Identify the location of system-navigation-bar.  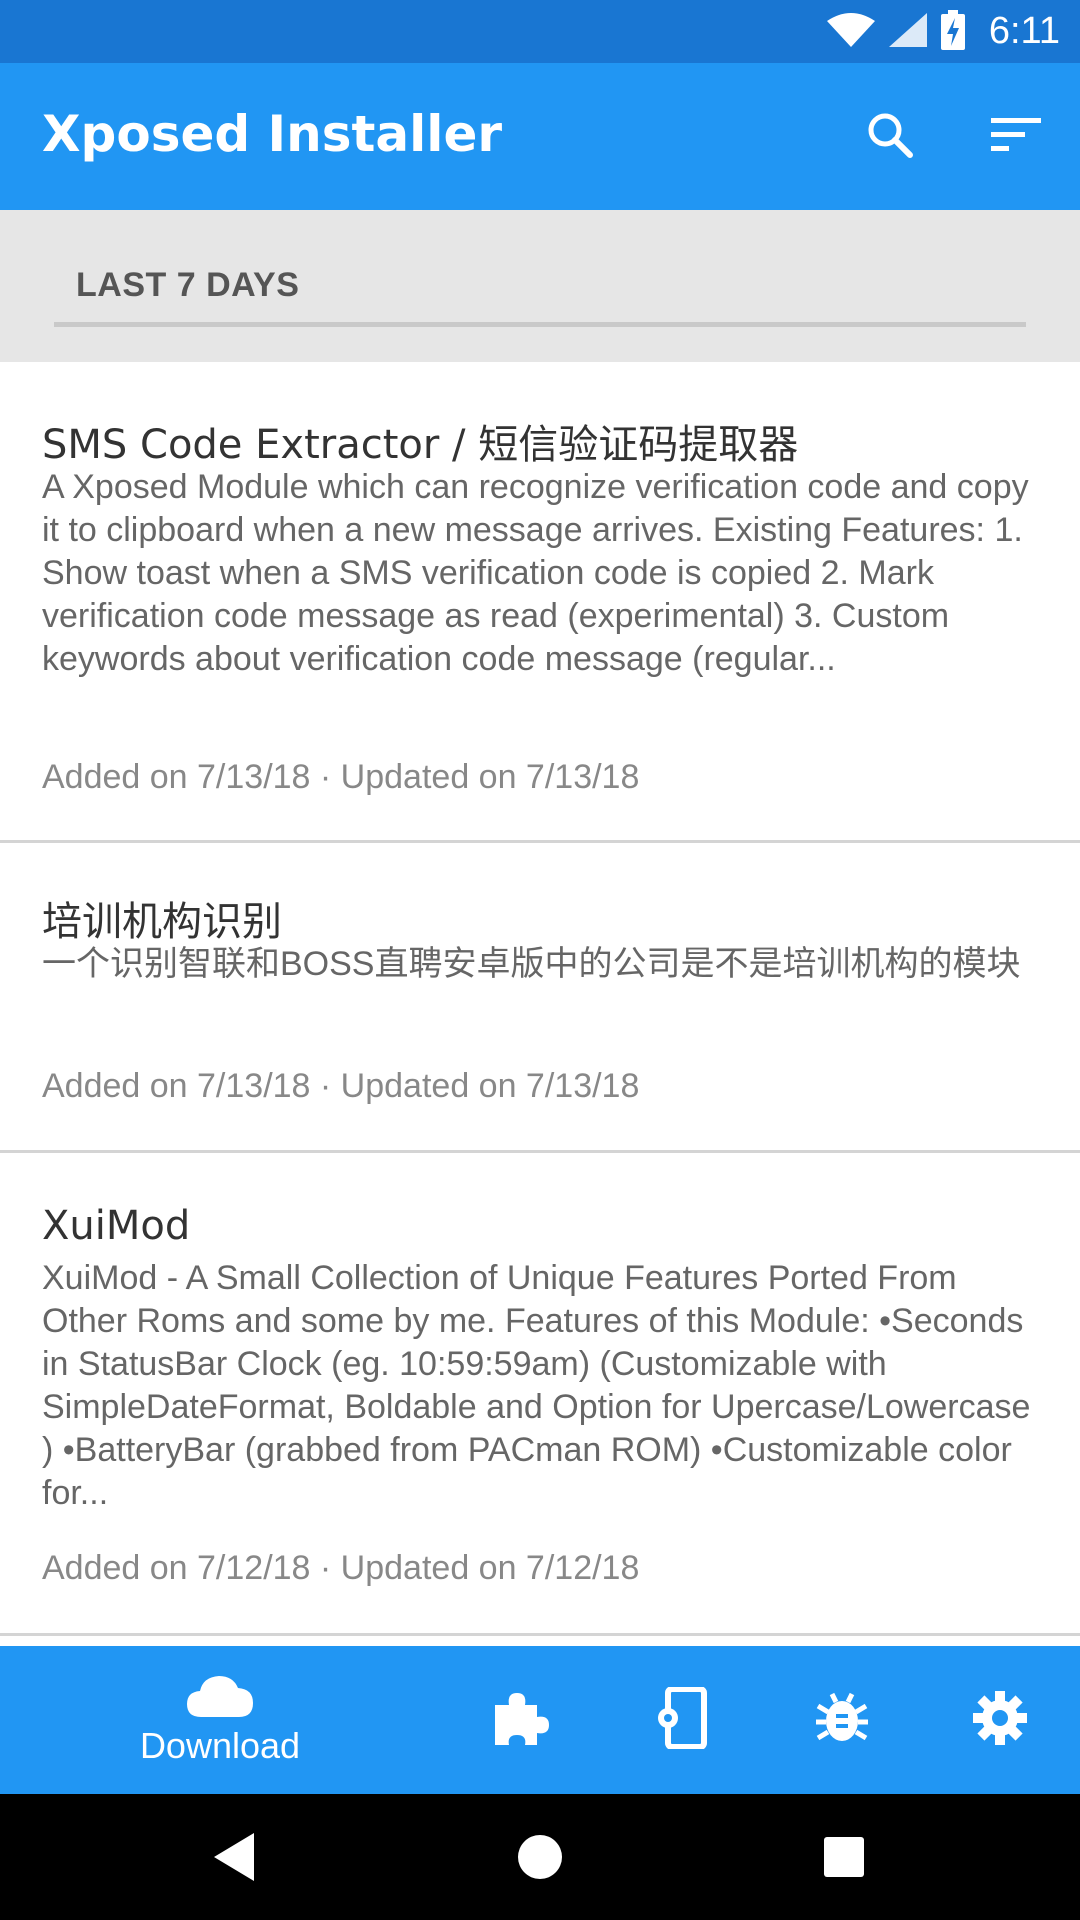
(540, 1857).